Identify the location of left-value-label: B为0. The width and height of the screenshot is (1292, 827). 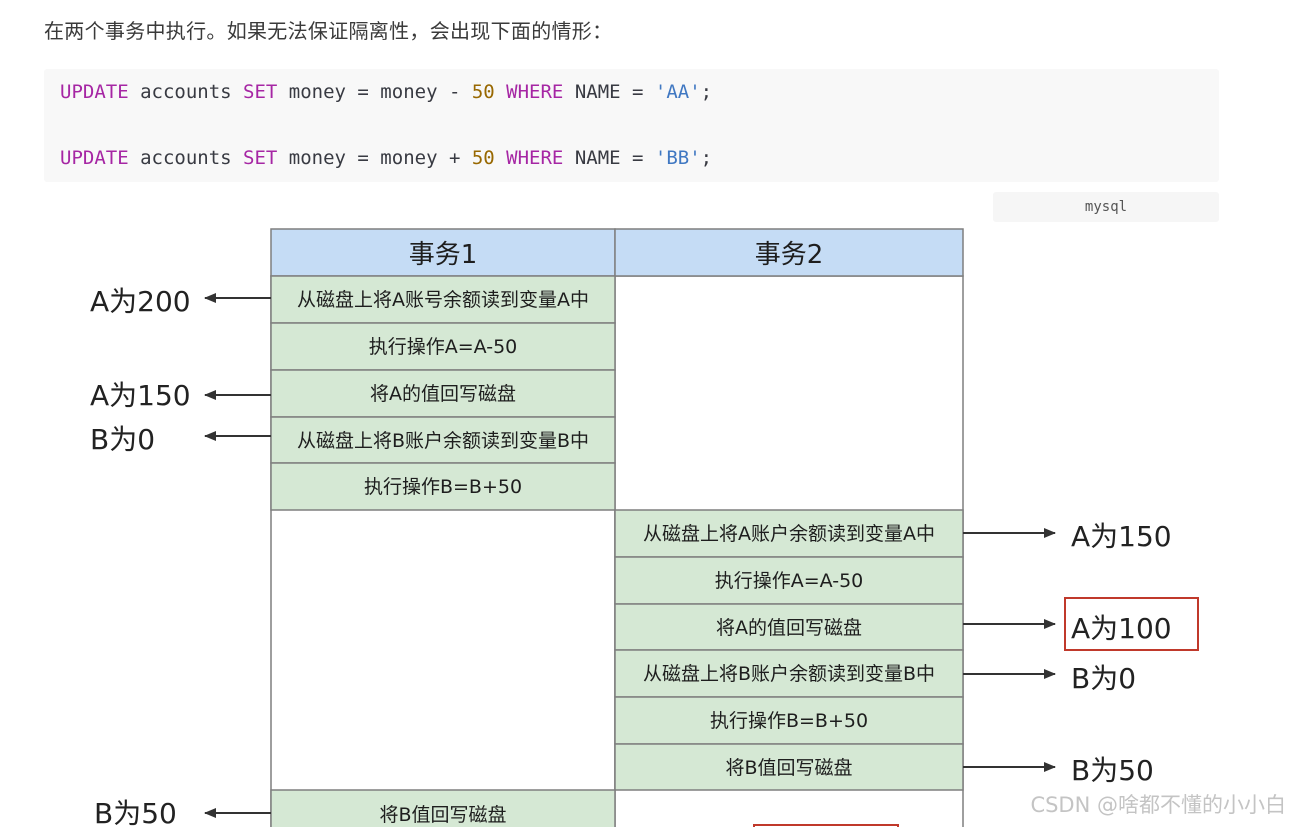
(122, 439).